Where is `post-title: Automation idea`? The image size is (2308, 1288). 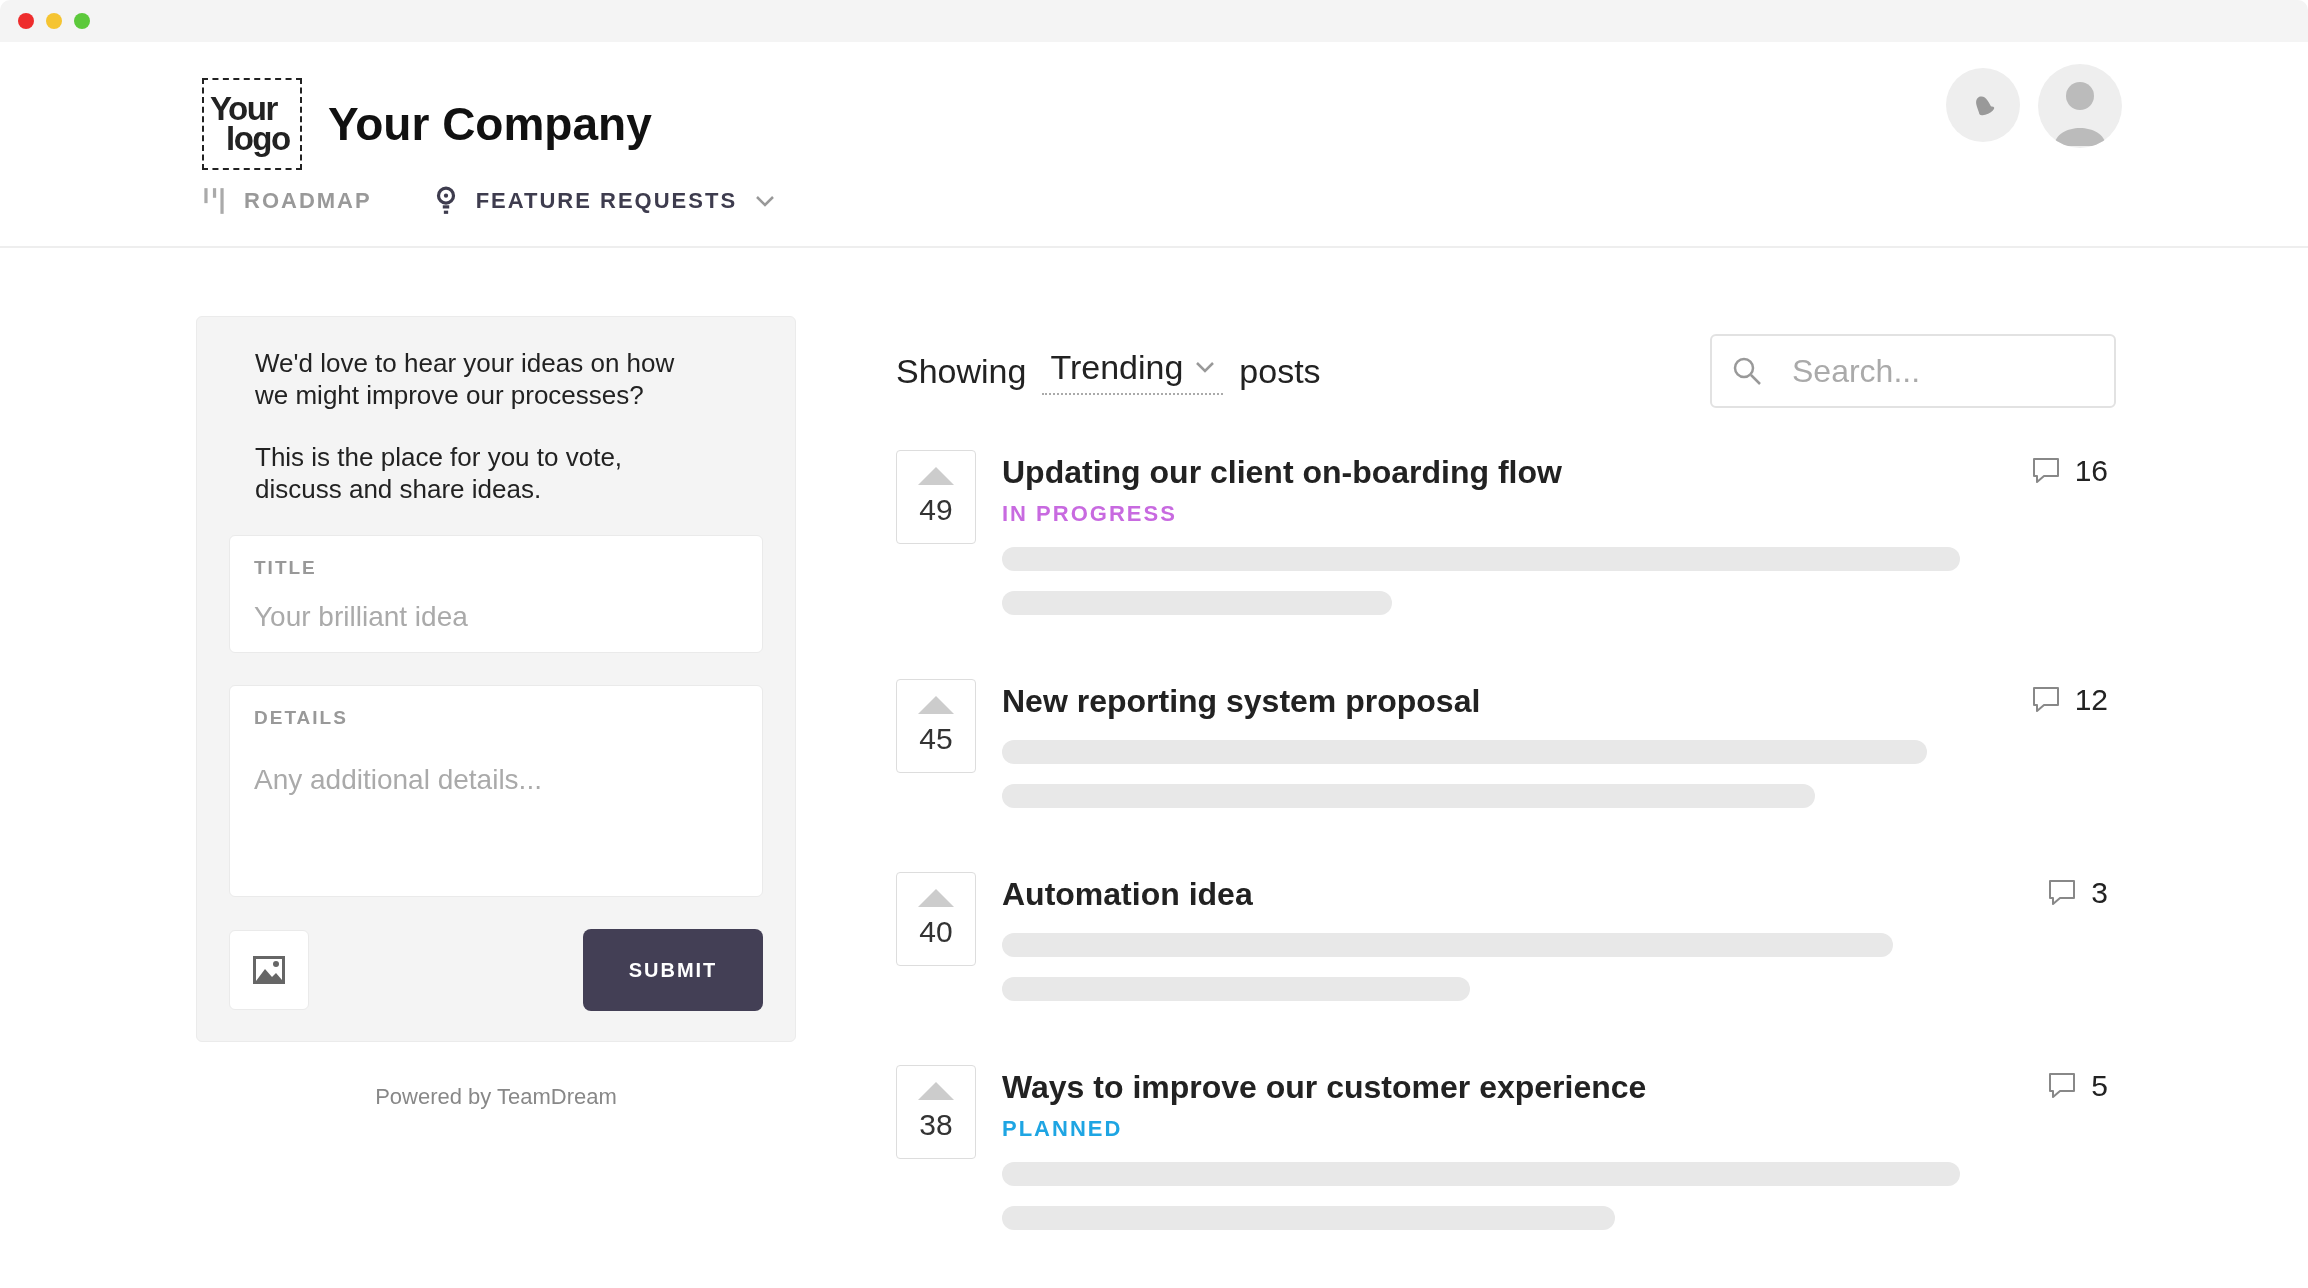
post-title: Automation idea is located at coordinates (1127, 894).